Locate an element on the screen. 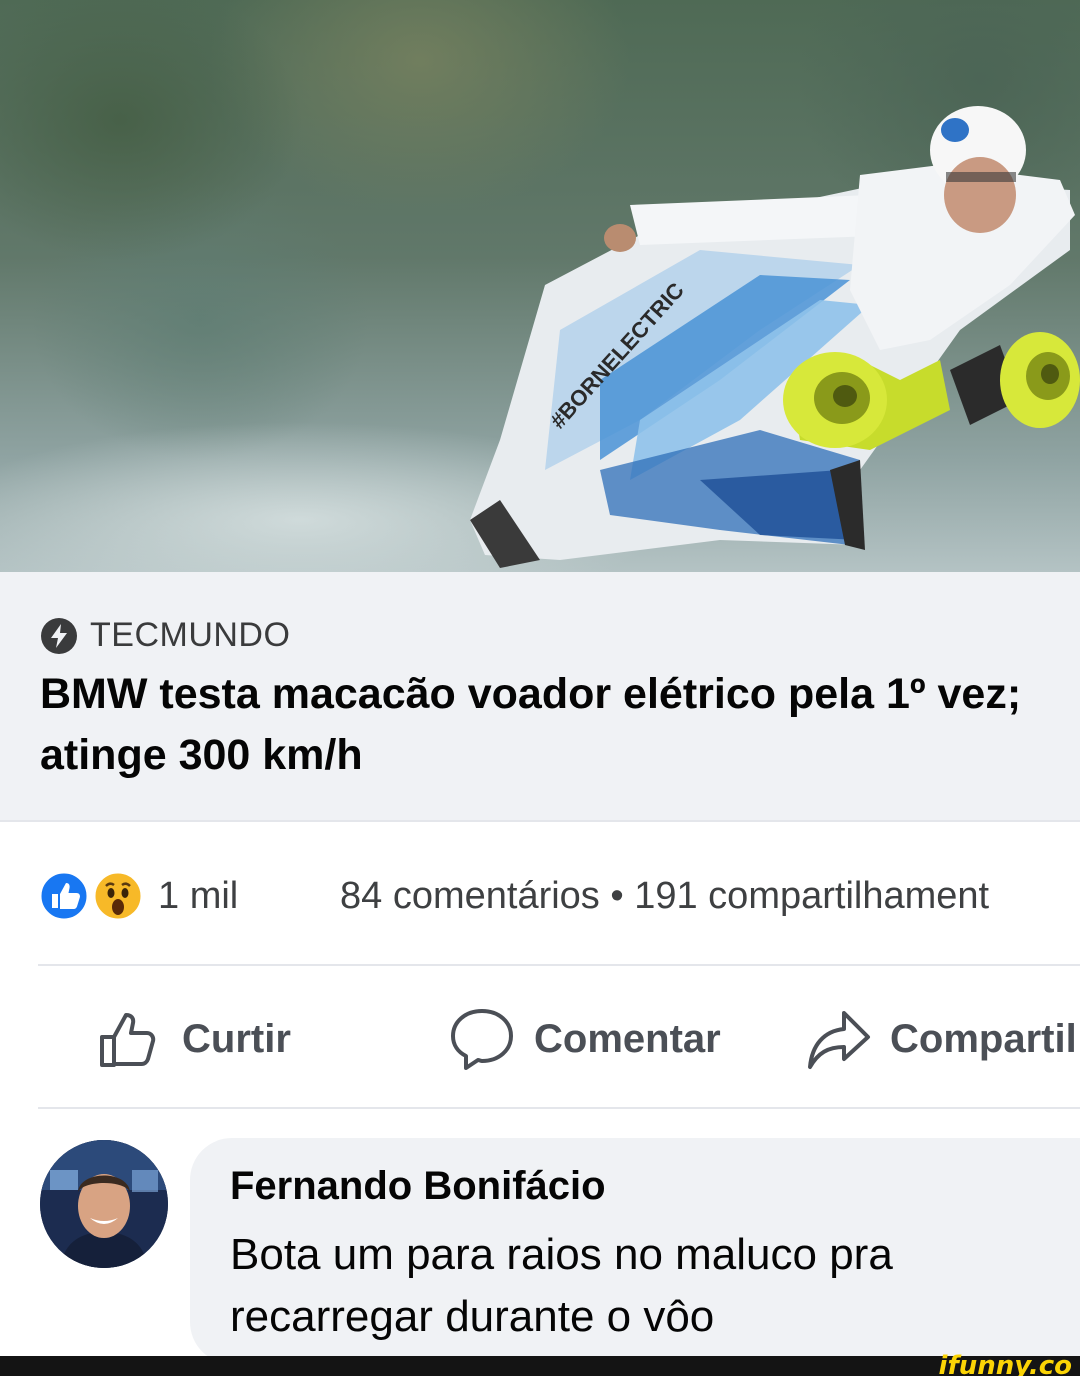 The width and height of the screenshot is (1080, 1376). share-arrow-icon is located at coordinates (839, 1040).